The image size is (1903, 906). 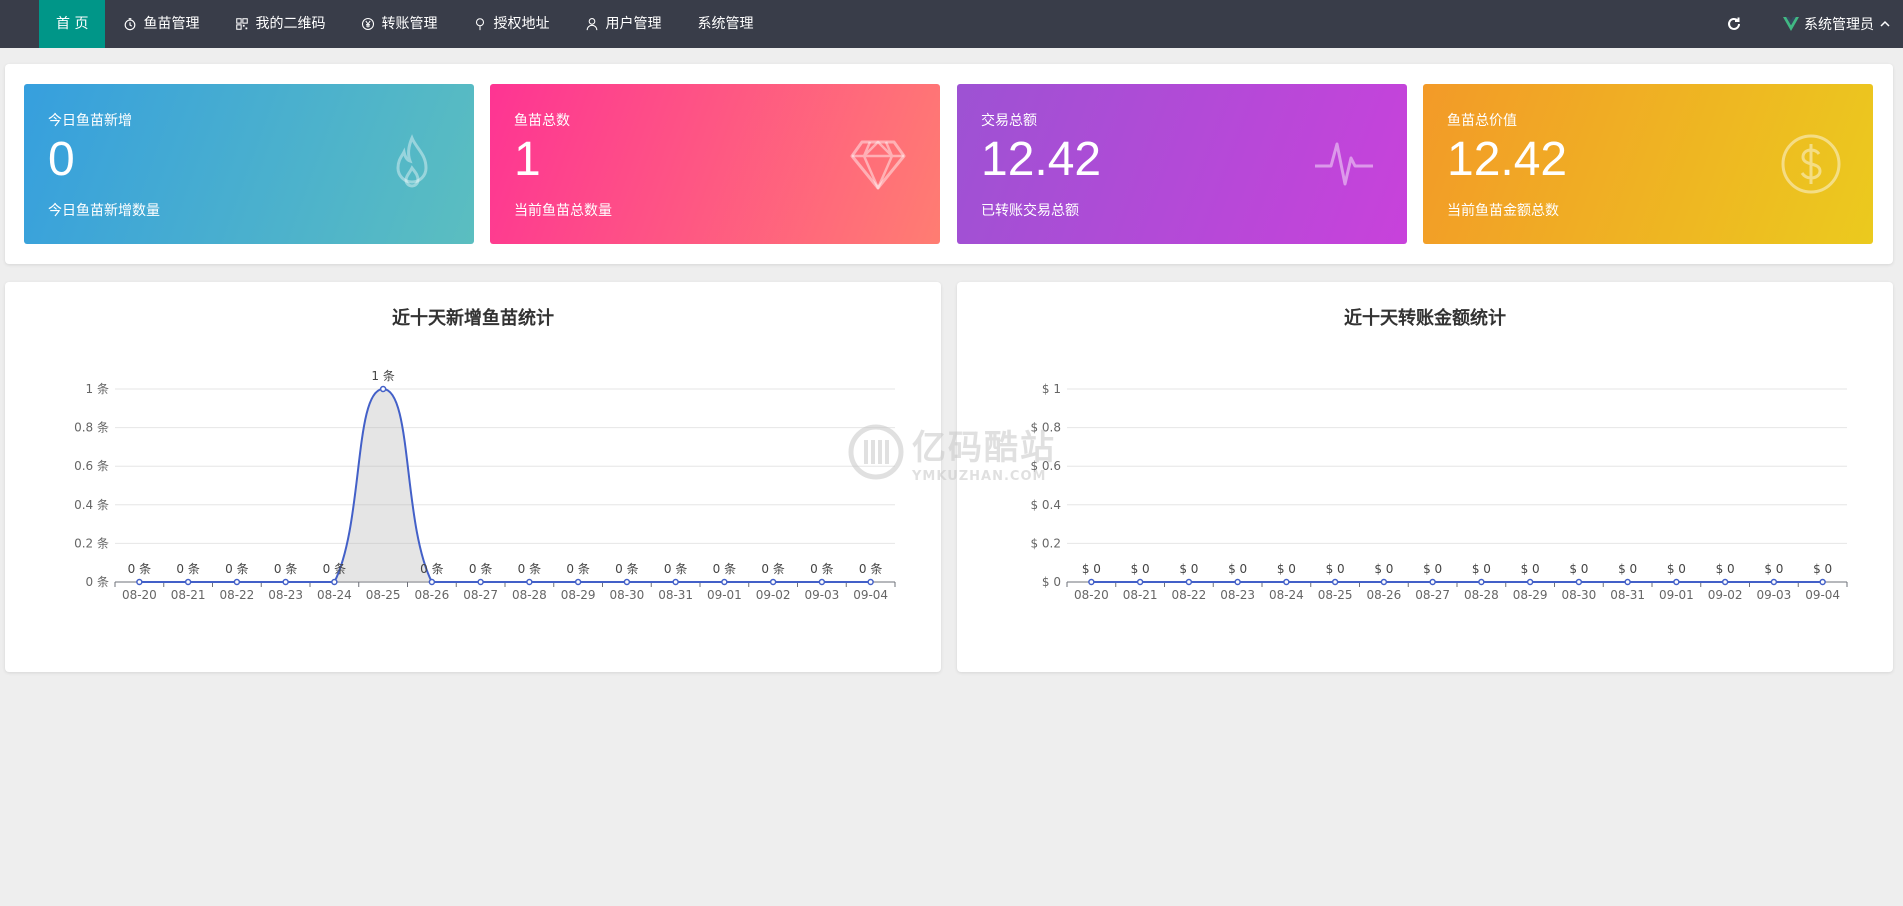 I want to click on card-total-fish: 鱼苗总数 1 当前鱼苗总数量, so click(x=715, y=164).